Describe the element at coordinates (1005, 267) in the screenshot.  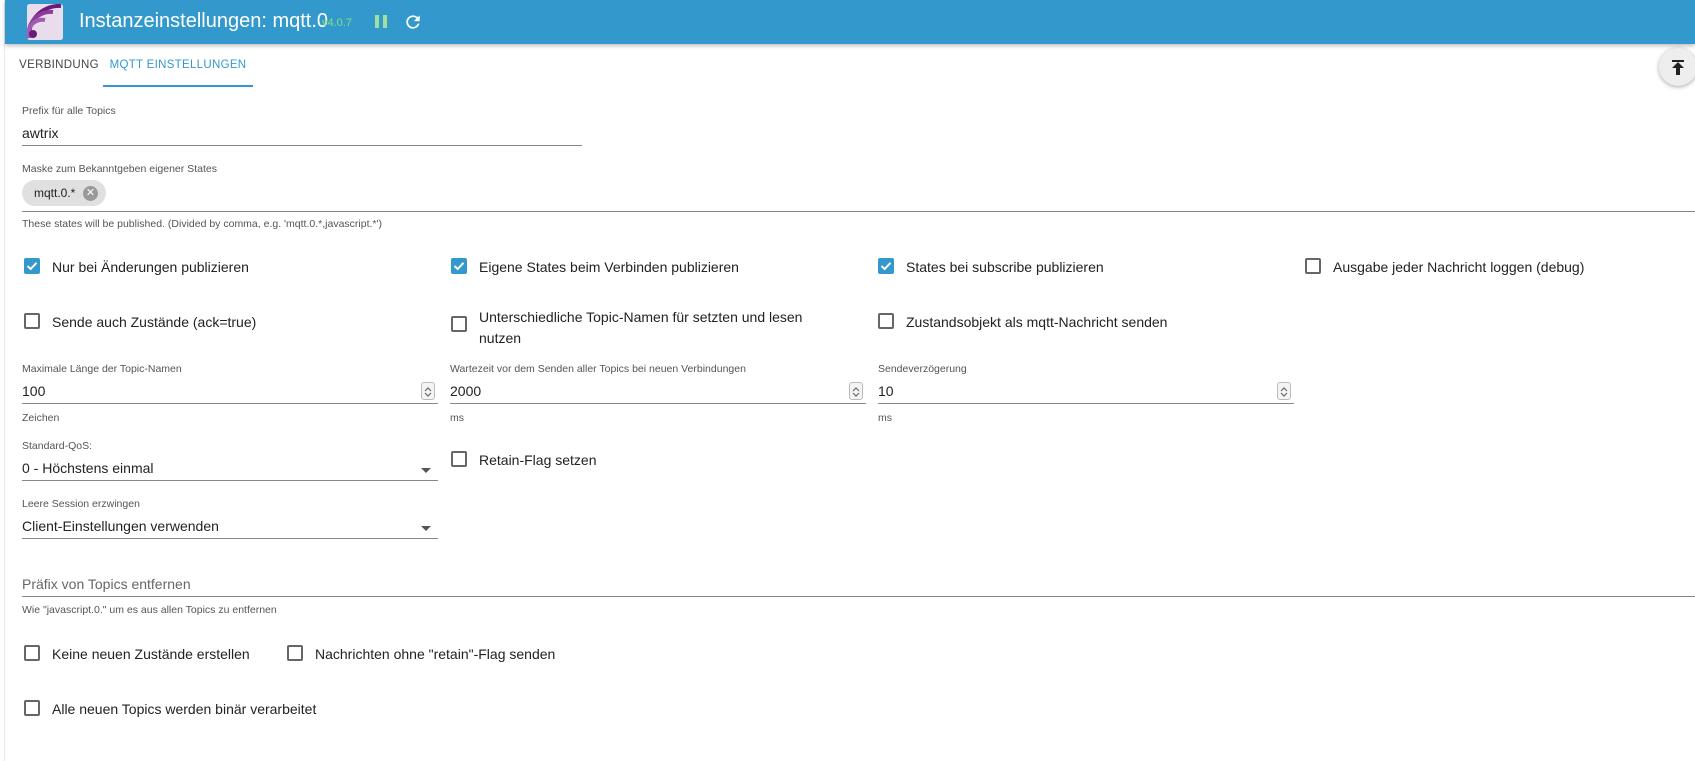
I see `checkbox-label: States bei subscribe publizieren` at that location.